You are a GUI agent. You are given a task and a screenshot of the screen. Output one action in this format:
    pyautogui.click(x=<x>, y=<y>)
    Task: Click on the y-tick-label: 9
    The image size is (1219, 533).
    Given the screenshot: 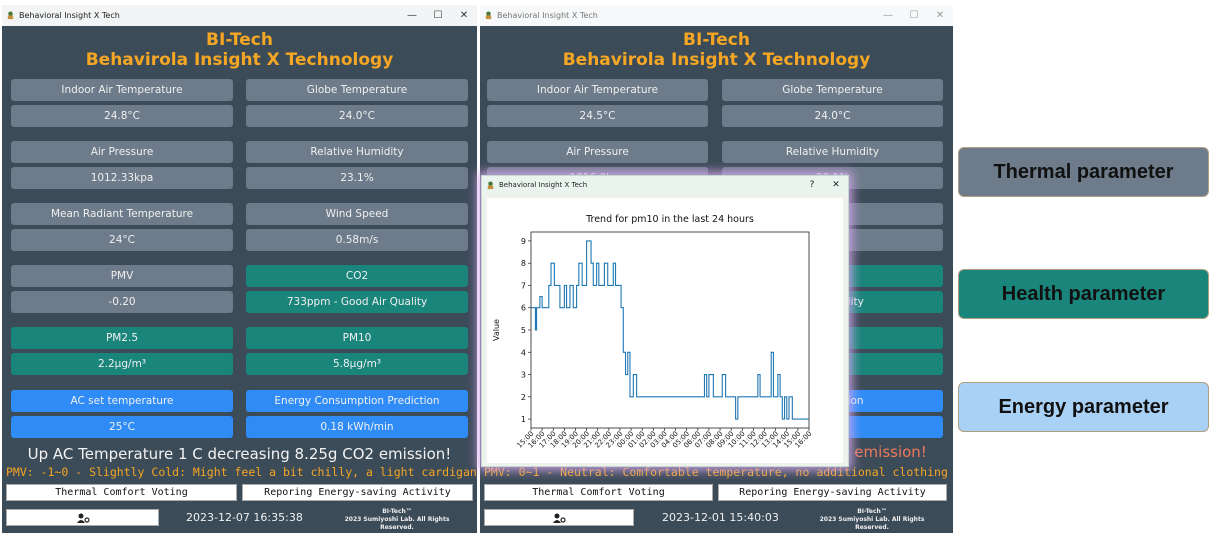 What is the action you would take?
    pyautogui.click(x=523, y=241)
    